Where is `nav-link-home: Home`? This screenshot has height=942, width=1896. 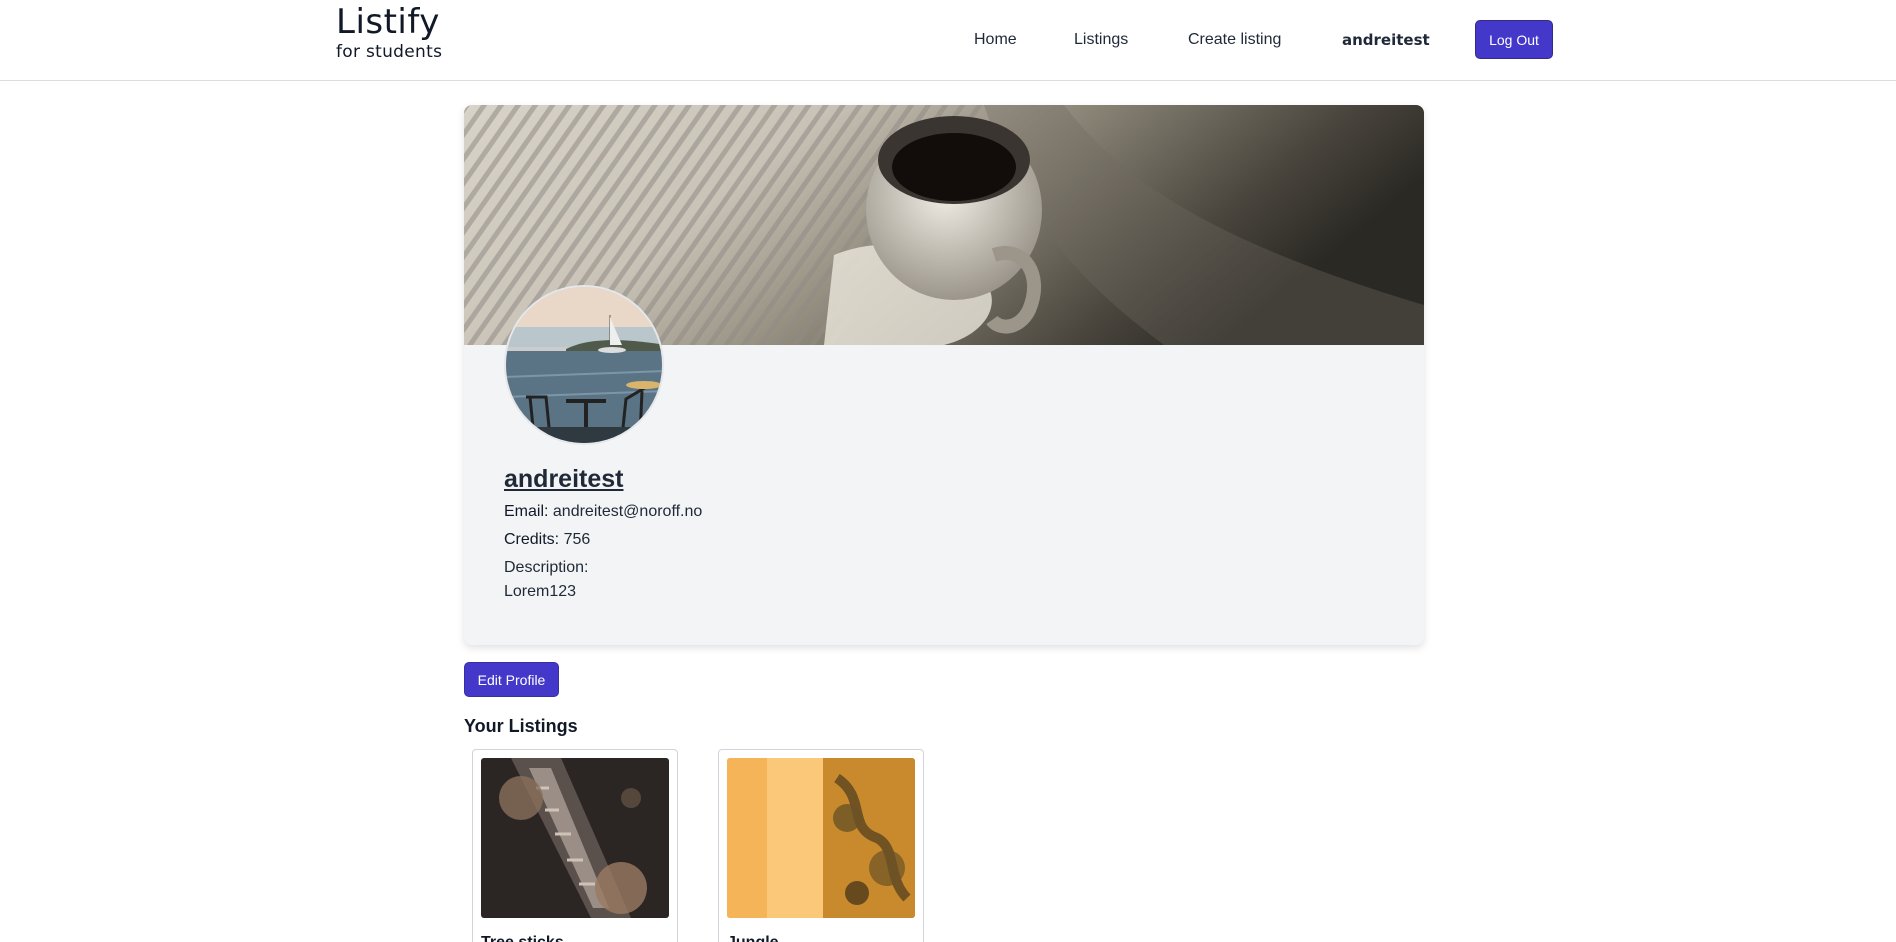 nav-link-home: Home is located at coordinates (995, 40).